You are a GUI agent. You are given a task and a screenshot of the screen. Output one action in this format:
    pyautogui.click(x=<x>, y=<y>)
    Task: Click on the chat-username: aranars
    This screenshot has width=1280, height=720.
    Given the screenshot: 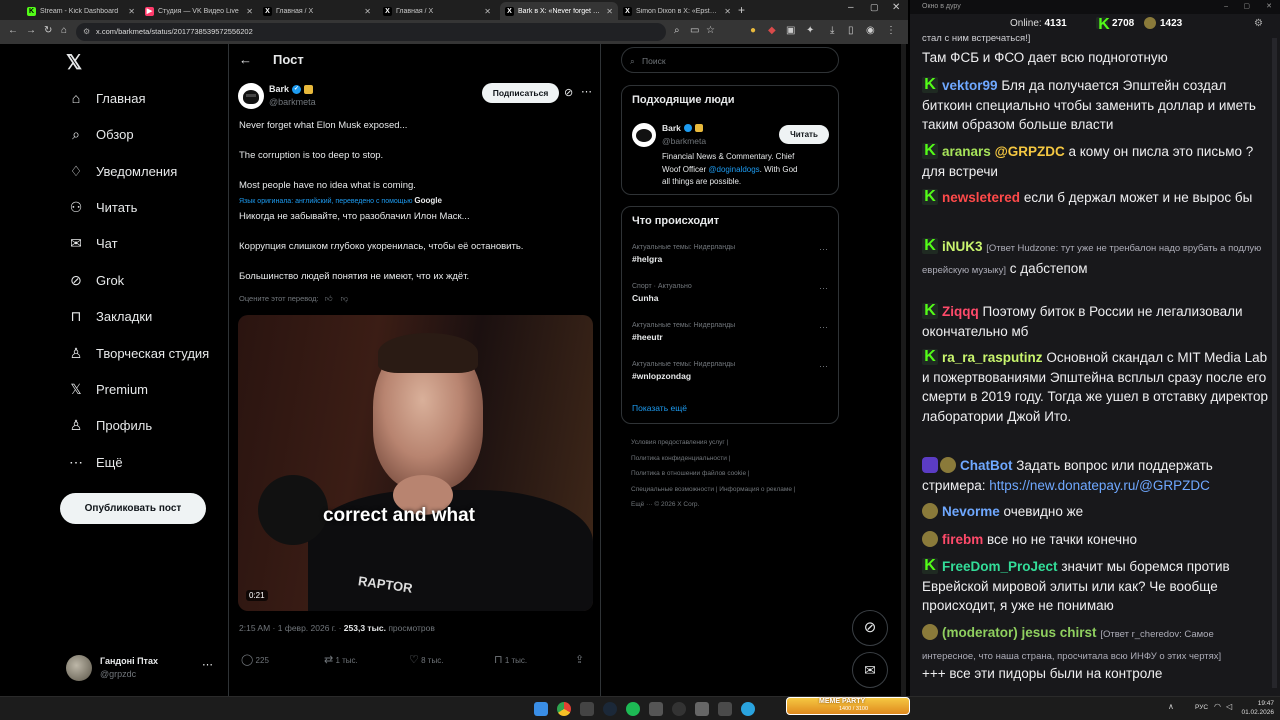 What is the action you would take?
    pyautogui.click(x=966, y=151)
    